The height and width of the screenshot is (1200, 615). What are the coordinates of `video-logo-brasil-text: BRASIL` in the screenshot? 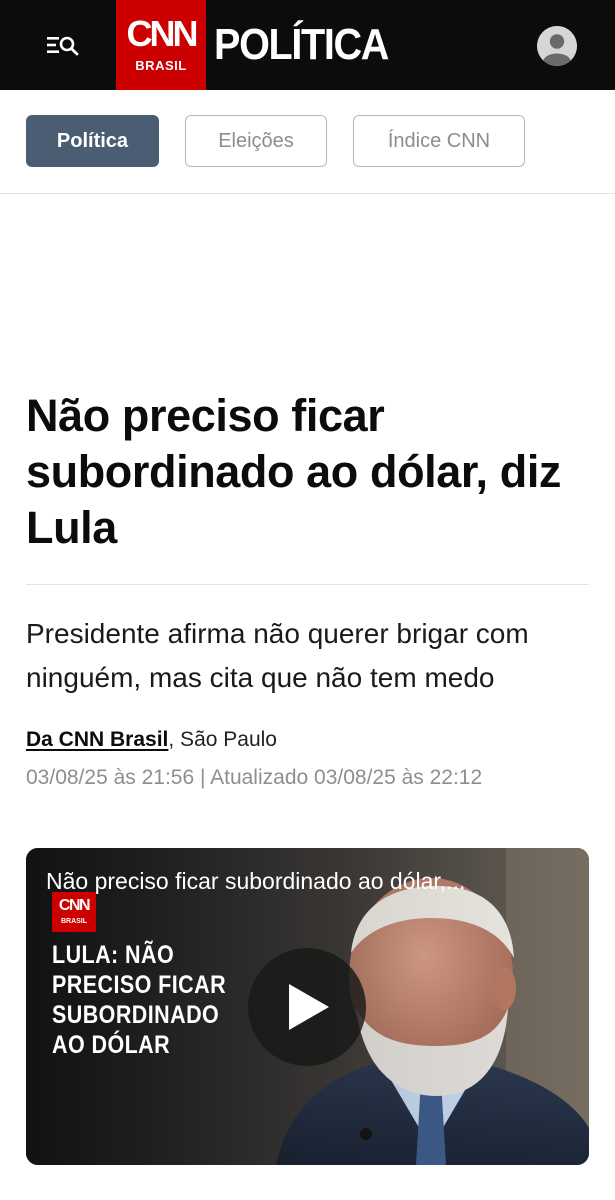 It's located at (74, 921).